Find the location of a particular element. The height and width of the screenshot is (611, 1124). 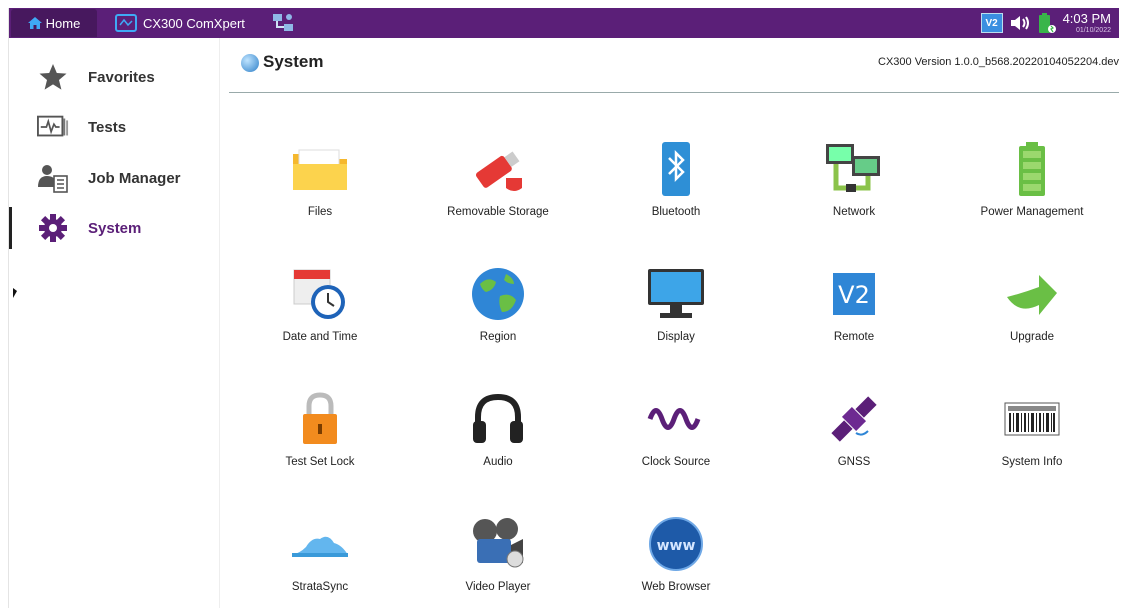

sidebar-item-favorites: Favorites is located at coordinates (114, 77).